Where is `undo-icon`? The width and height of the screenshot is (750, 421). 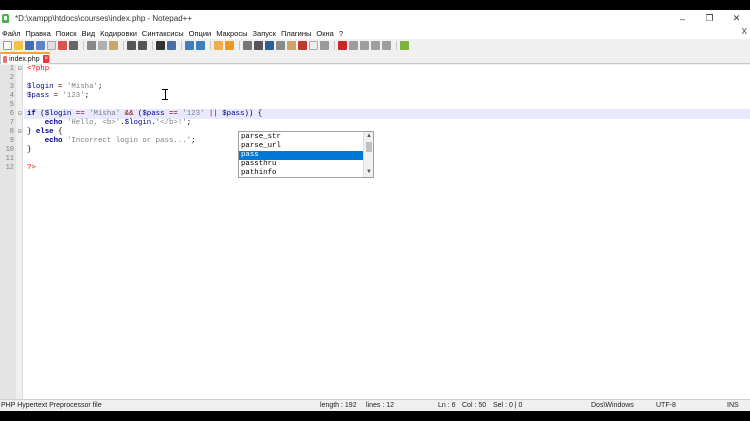 undo-icon is located at coordinates (131, 45).